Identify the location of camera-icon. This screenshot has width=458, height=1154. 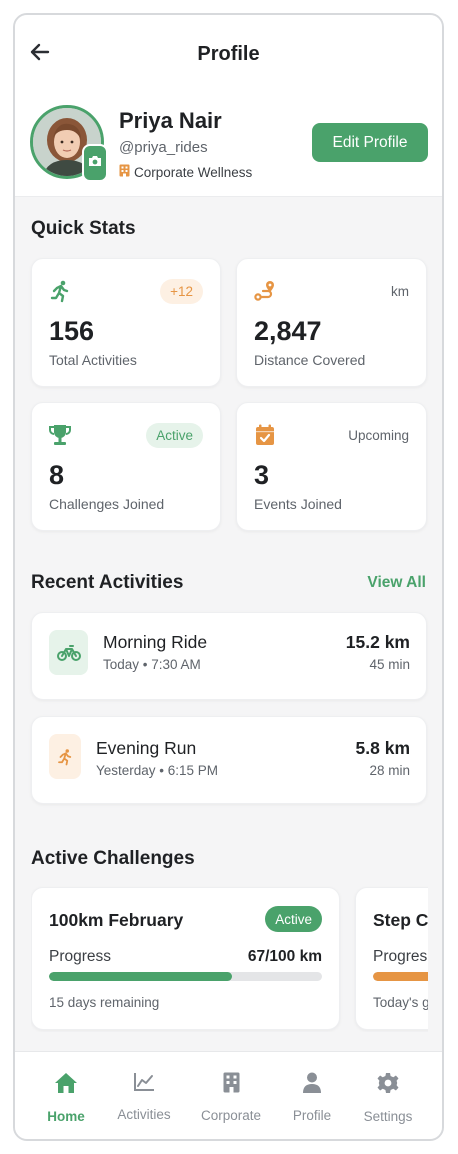
(95, 163).